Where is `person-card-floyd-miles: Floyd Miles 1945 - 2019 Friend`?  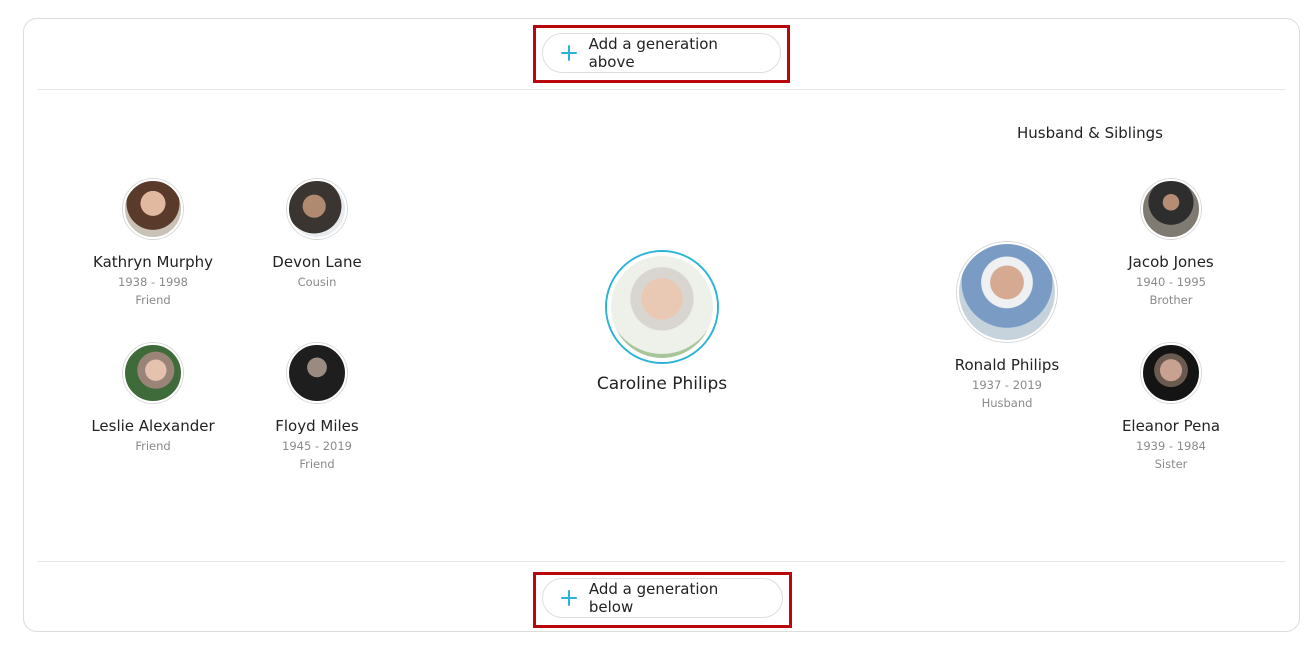 person-card-floyd-miles: Floyd Miles 1945 - 2019 Friend is located at coordinates (317, 407).